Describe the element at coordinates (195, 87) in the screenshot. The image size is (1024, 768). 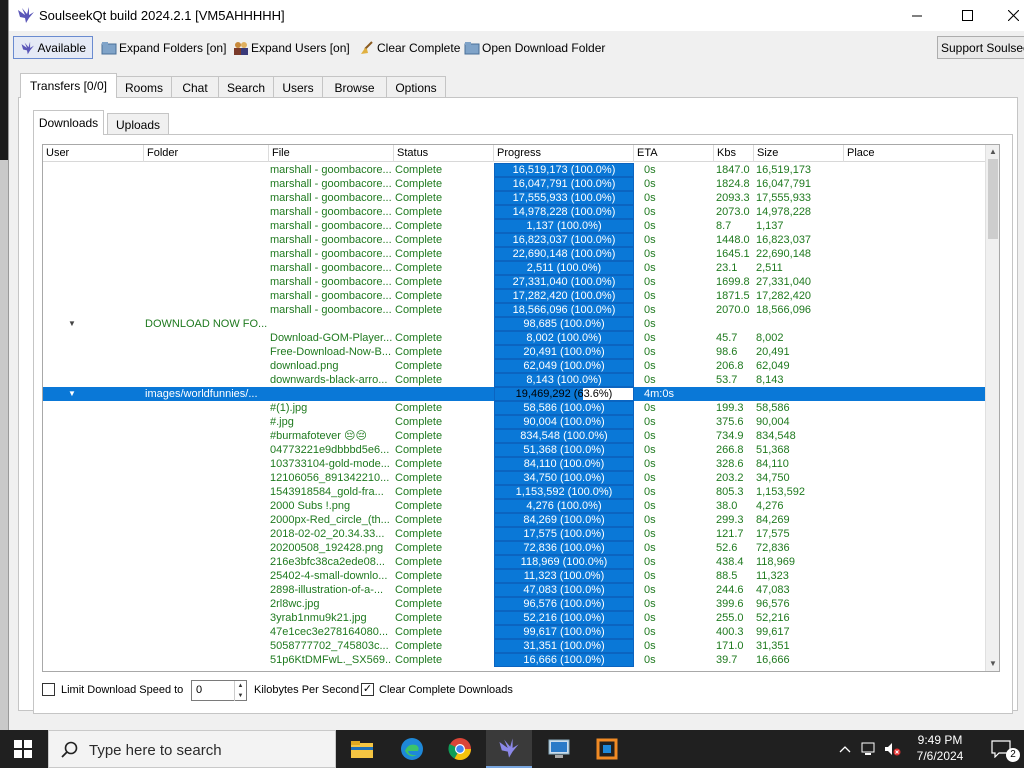
I see `tab-chat: Chat` at that location.